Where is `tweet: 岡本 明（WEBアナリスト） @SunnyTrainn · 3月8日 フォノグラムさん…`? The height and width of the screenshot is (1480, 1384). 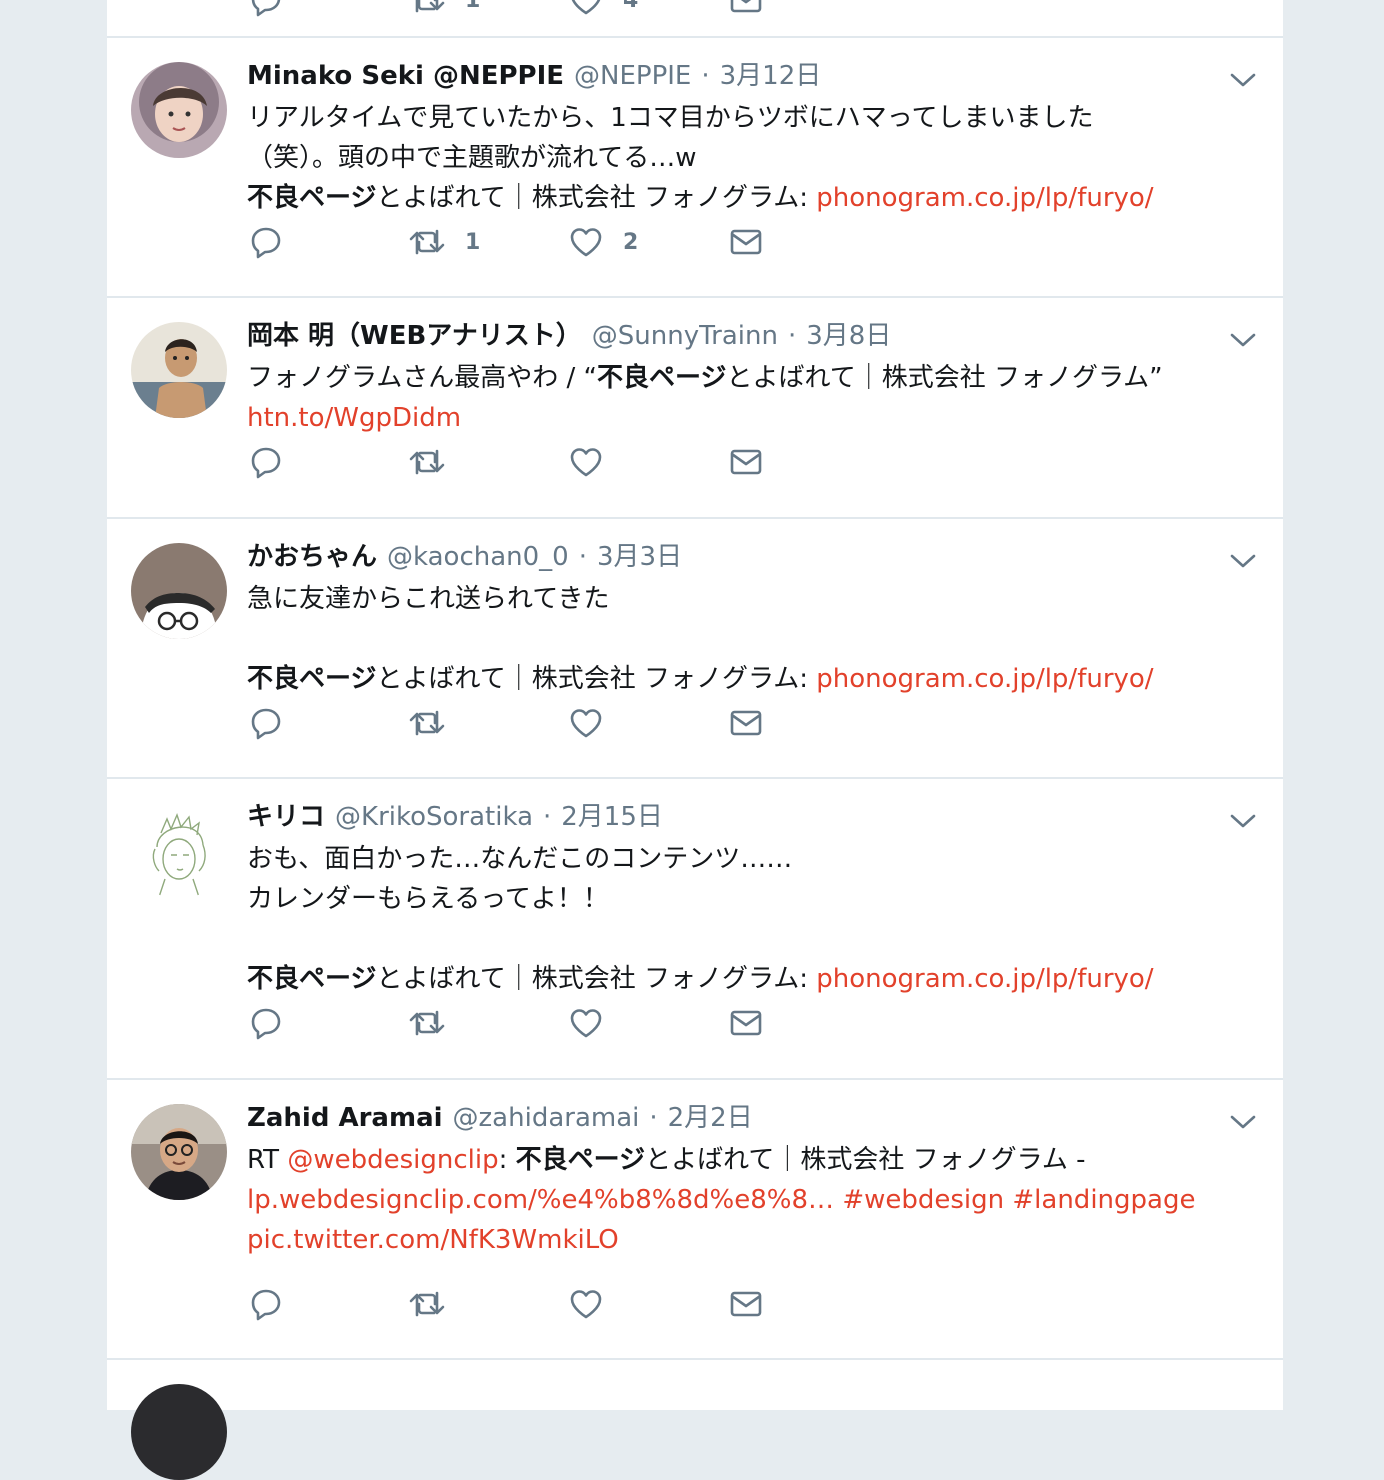 tweet: 岡本 明（WEBアナリスト） @SunnyTrainn · 3月8日 フォノグラムさん… is located at coordinates (695, 408).